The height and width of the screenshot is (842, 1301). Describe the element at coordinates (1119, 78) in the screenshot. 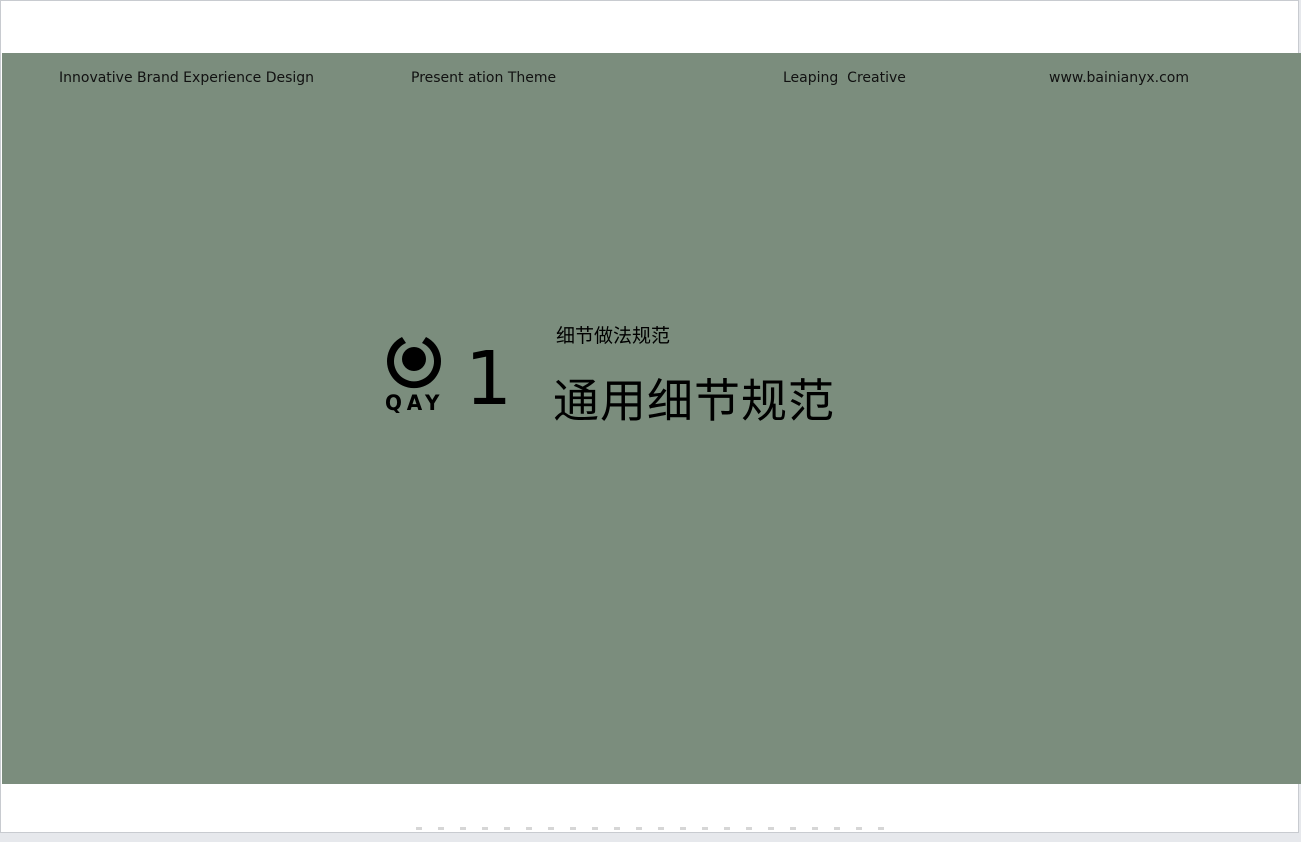

I see `header-website: www.bainianyx.com` at that location.